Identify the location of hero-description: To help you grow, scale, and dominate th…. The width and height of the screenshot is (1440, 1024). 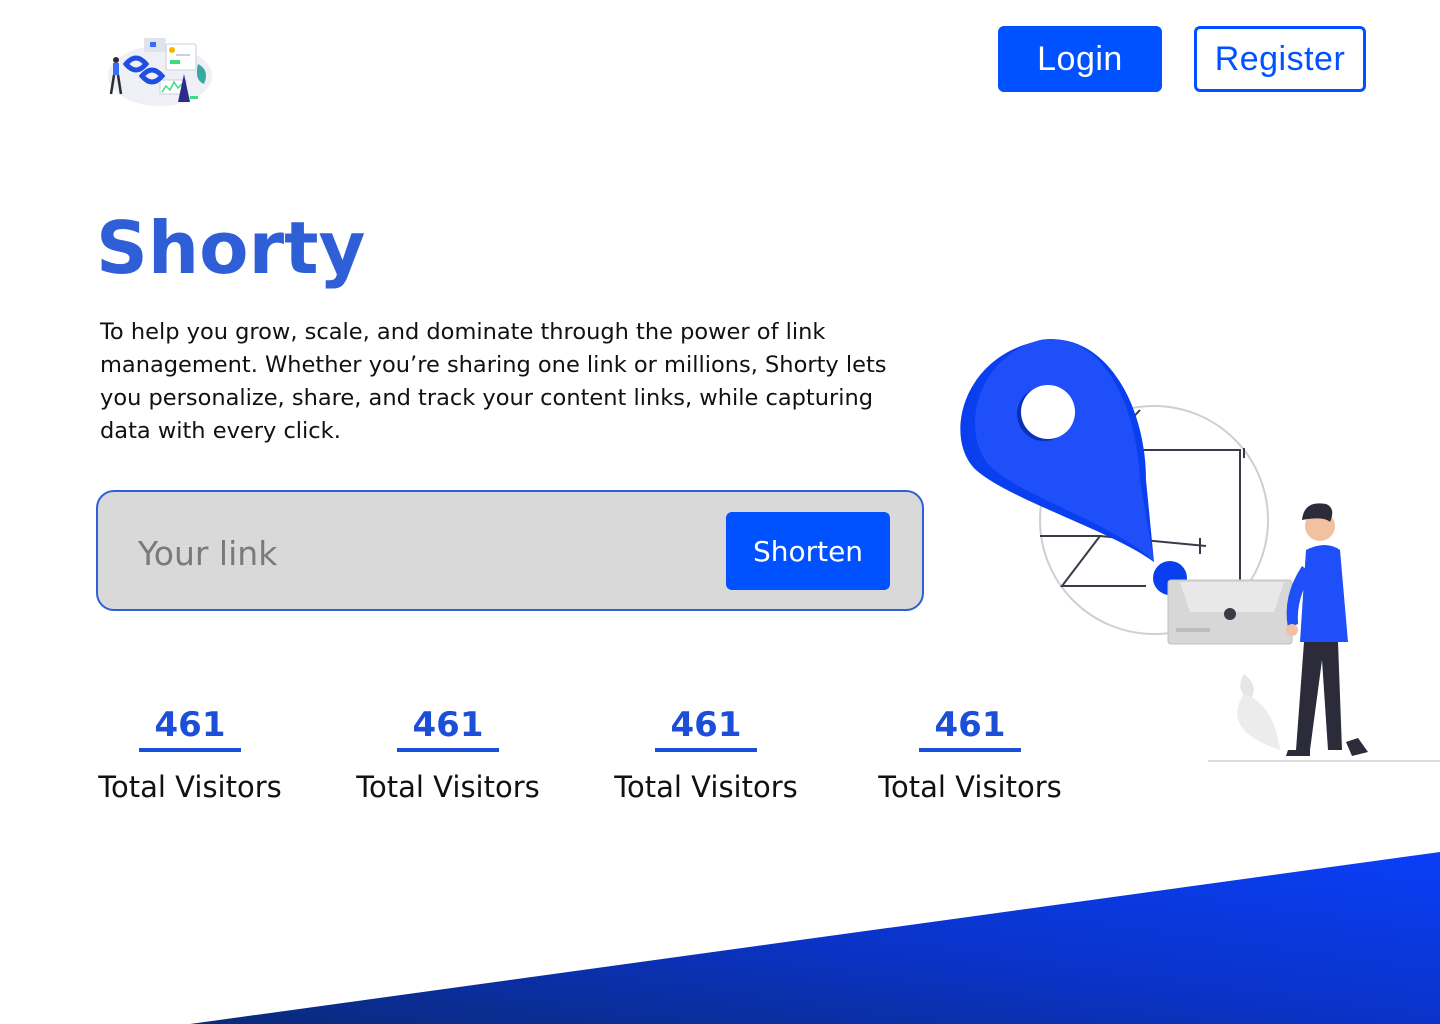
(493, 381).